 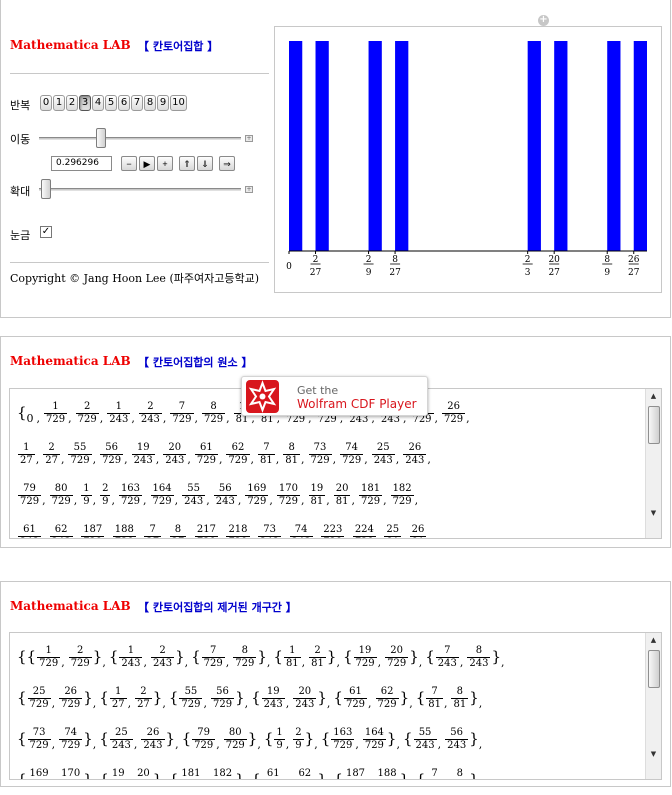 I want to click on svg-text: 27, so click(x=554, y=273).